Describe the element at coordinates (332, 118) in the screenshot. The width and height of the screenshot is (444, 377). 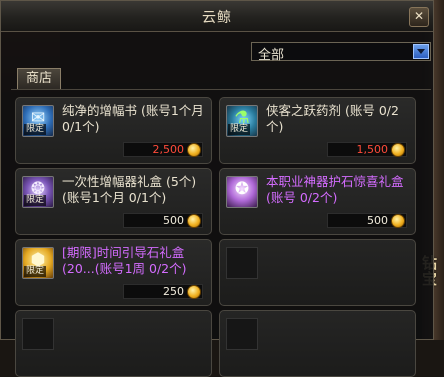
I see `item-name: 侠客之跃药剂 (账号 0/2个)` at that location.